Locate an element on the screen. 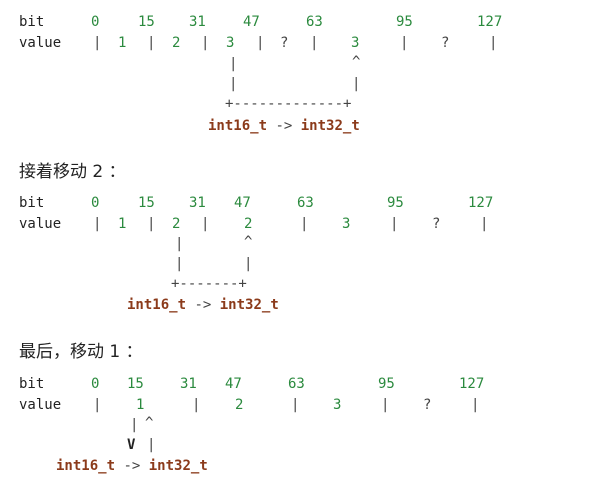  down-arrow: V is located at coordinates (131, 445).